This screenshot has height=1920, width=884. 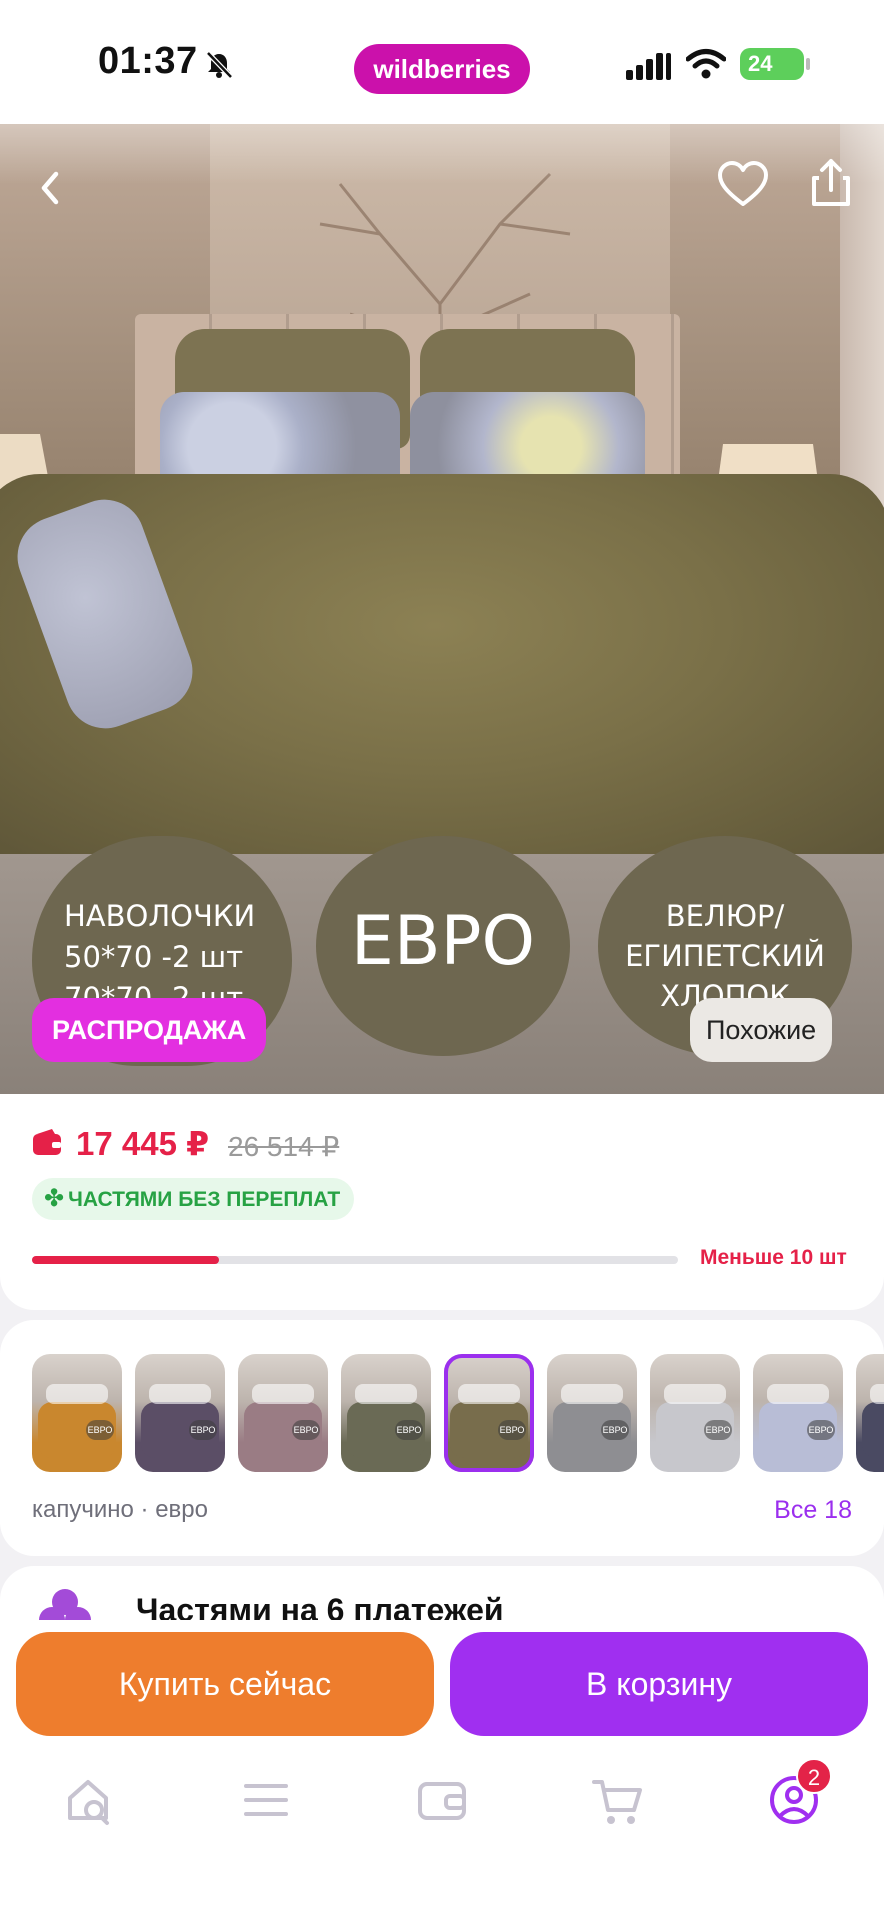 I want to click on old-price: 26 514 ₽, so click(x=284, y=1146).